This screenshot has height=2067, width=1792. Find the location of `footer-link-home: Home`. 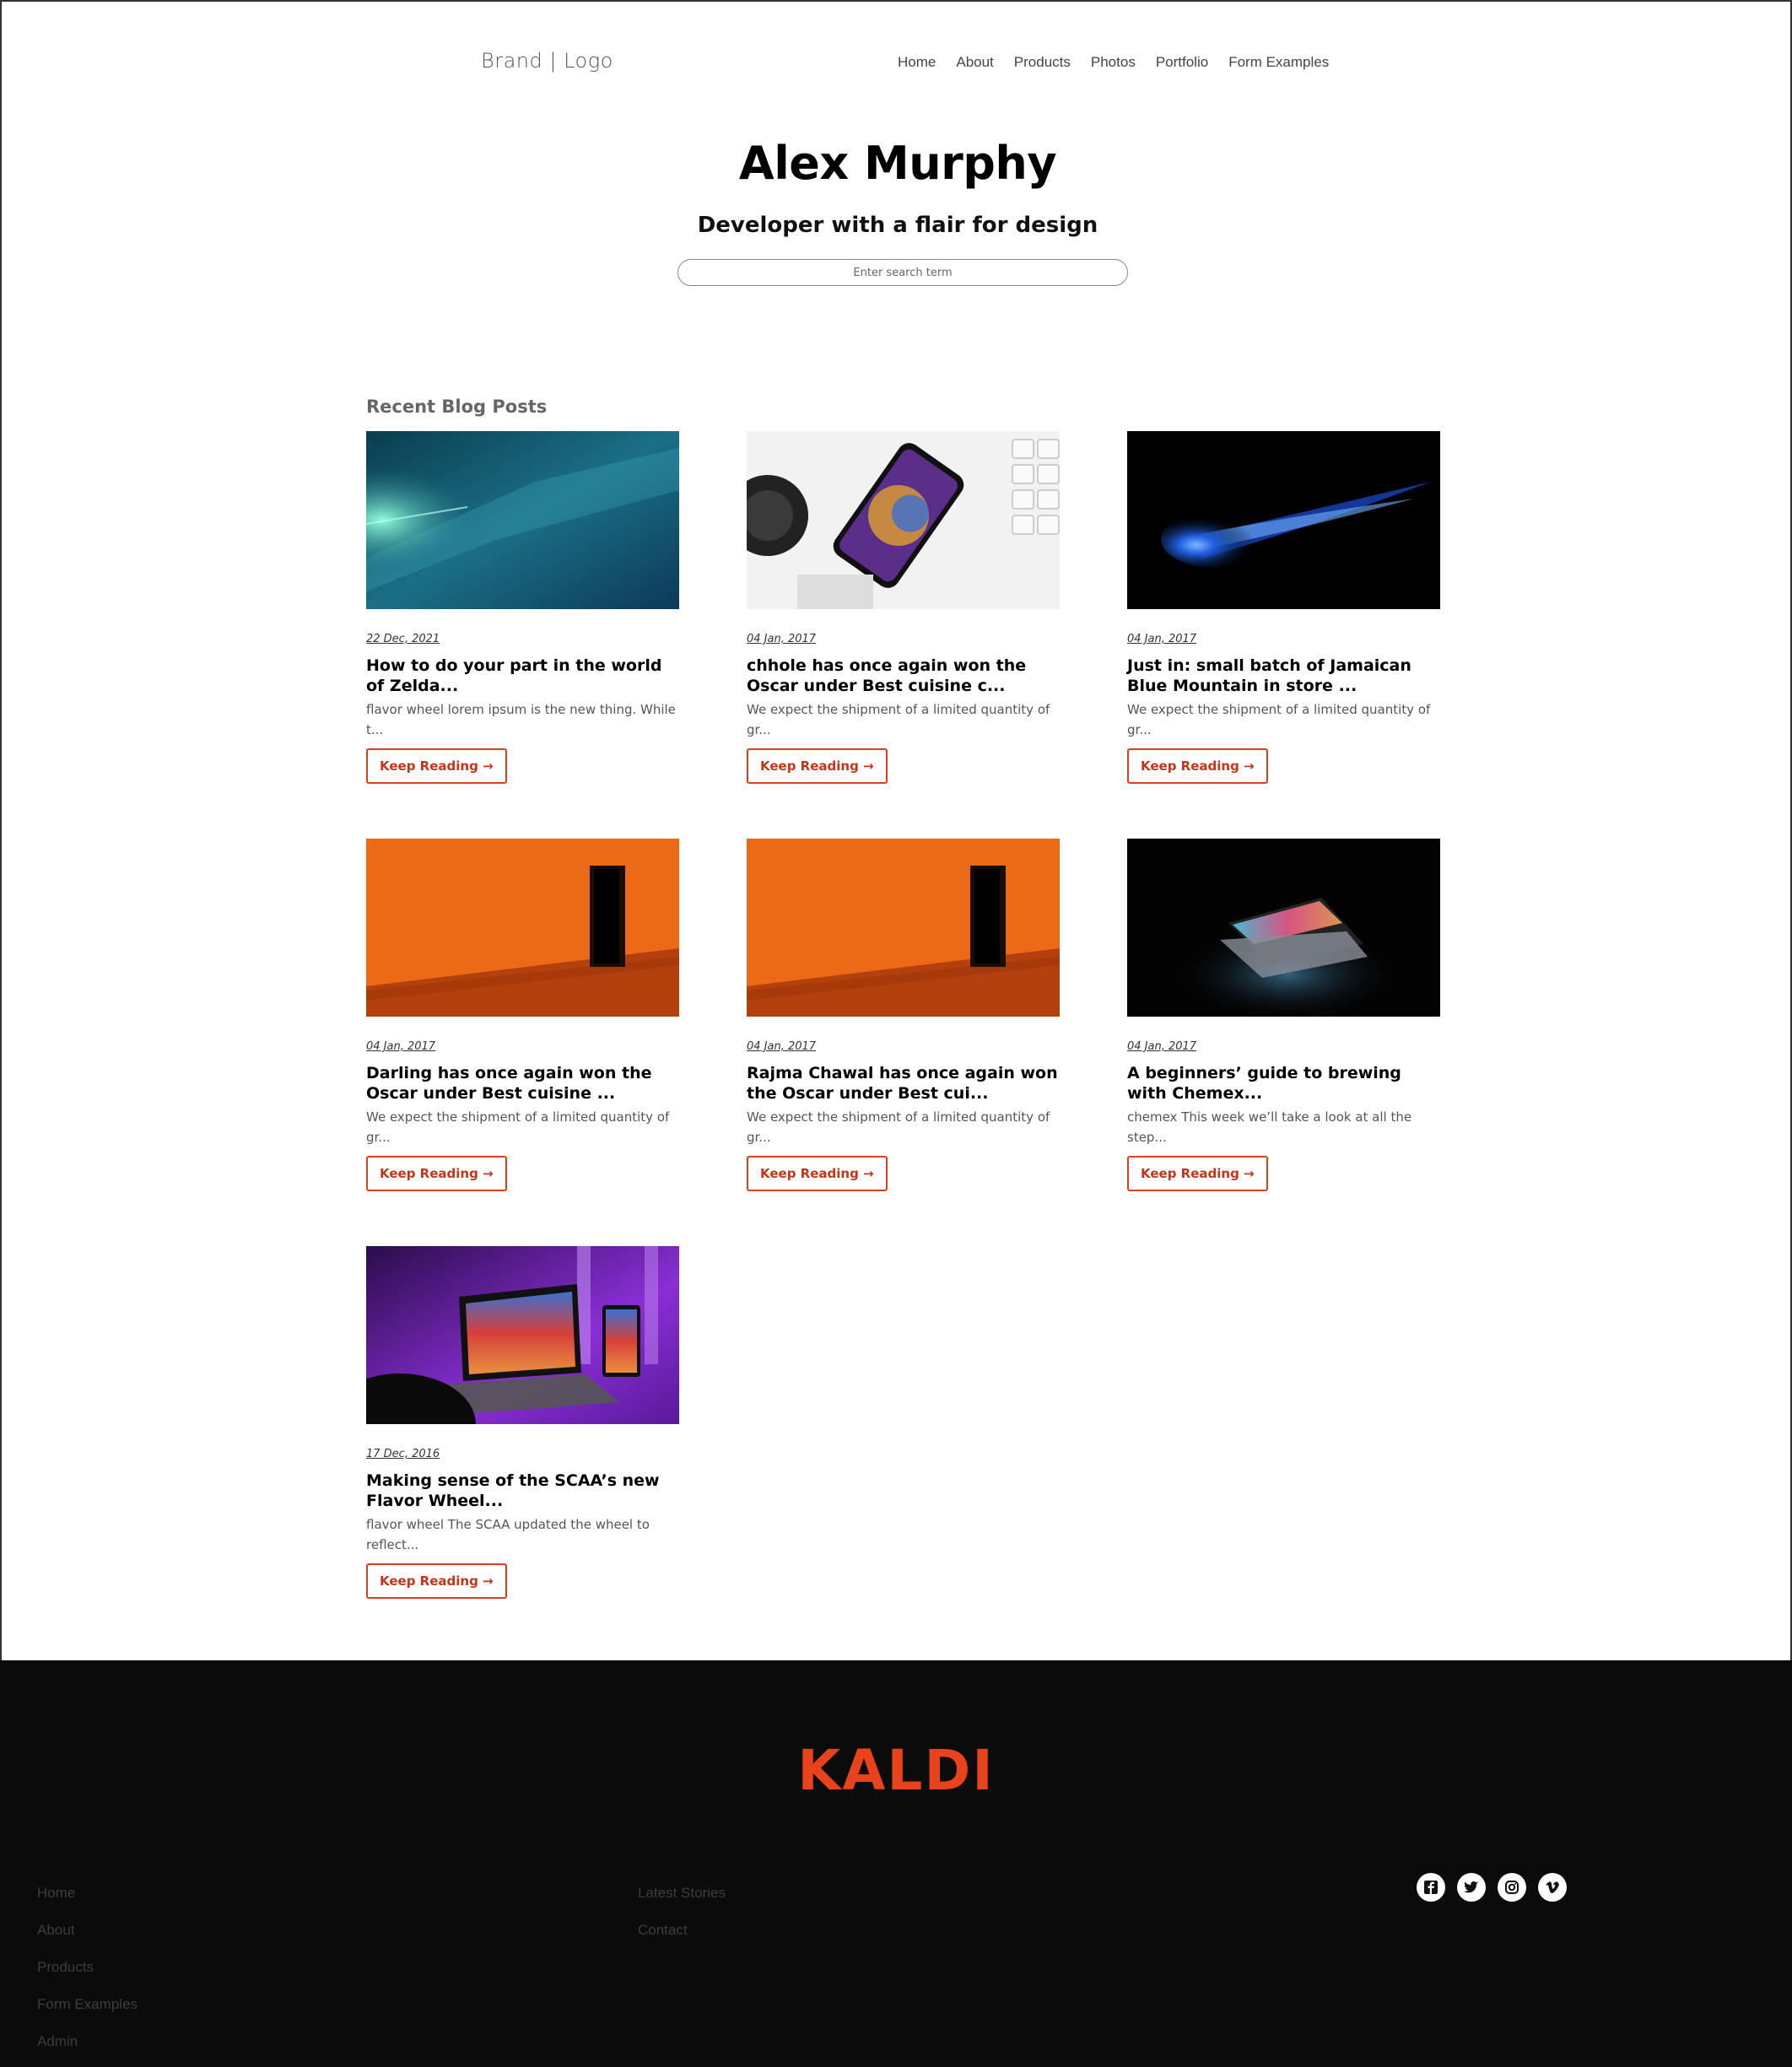

footer-link-home: Home is located at coordinates (87, 1893).